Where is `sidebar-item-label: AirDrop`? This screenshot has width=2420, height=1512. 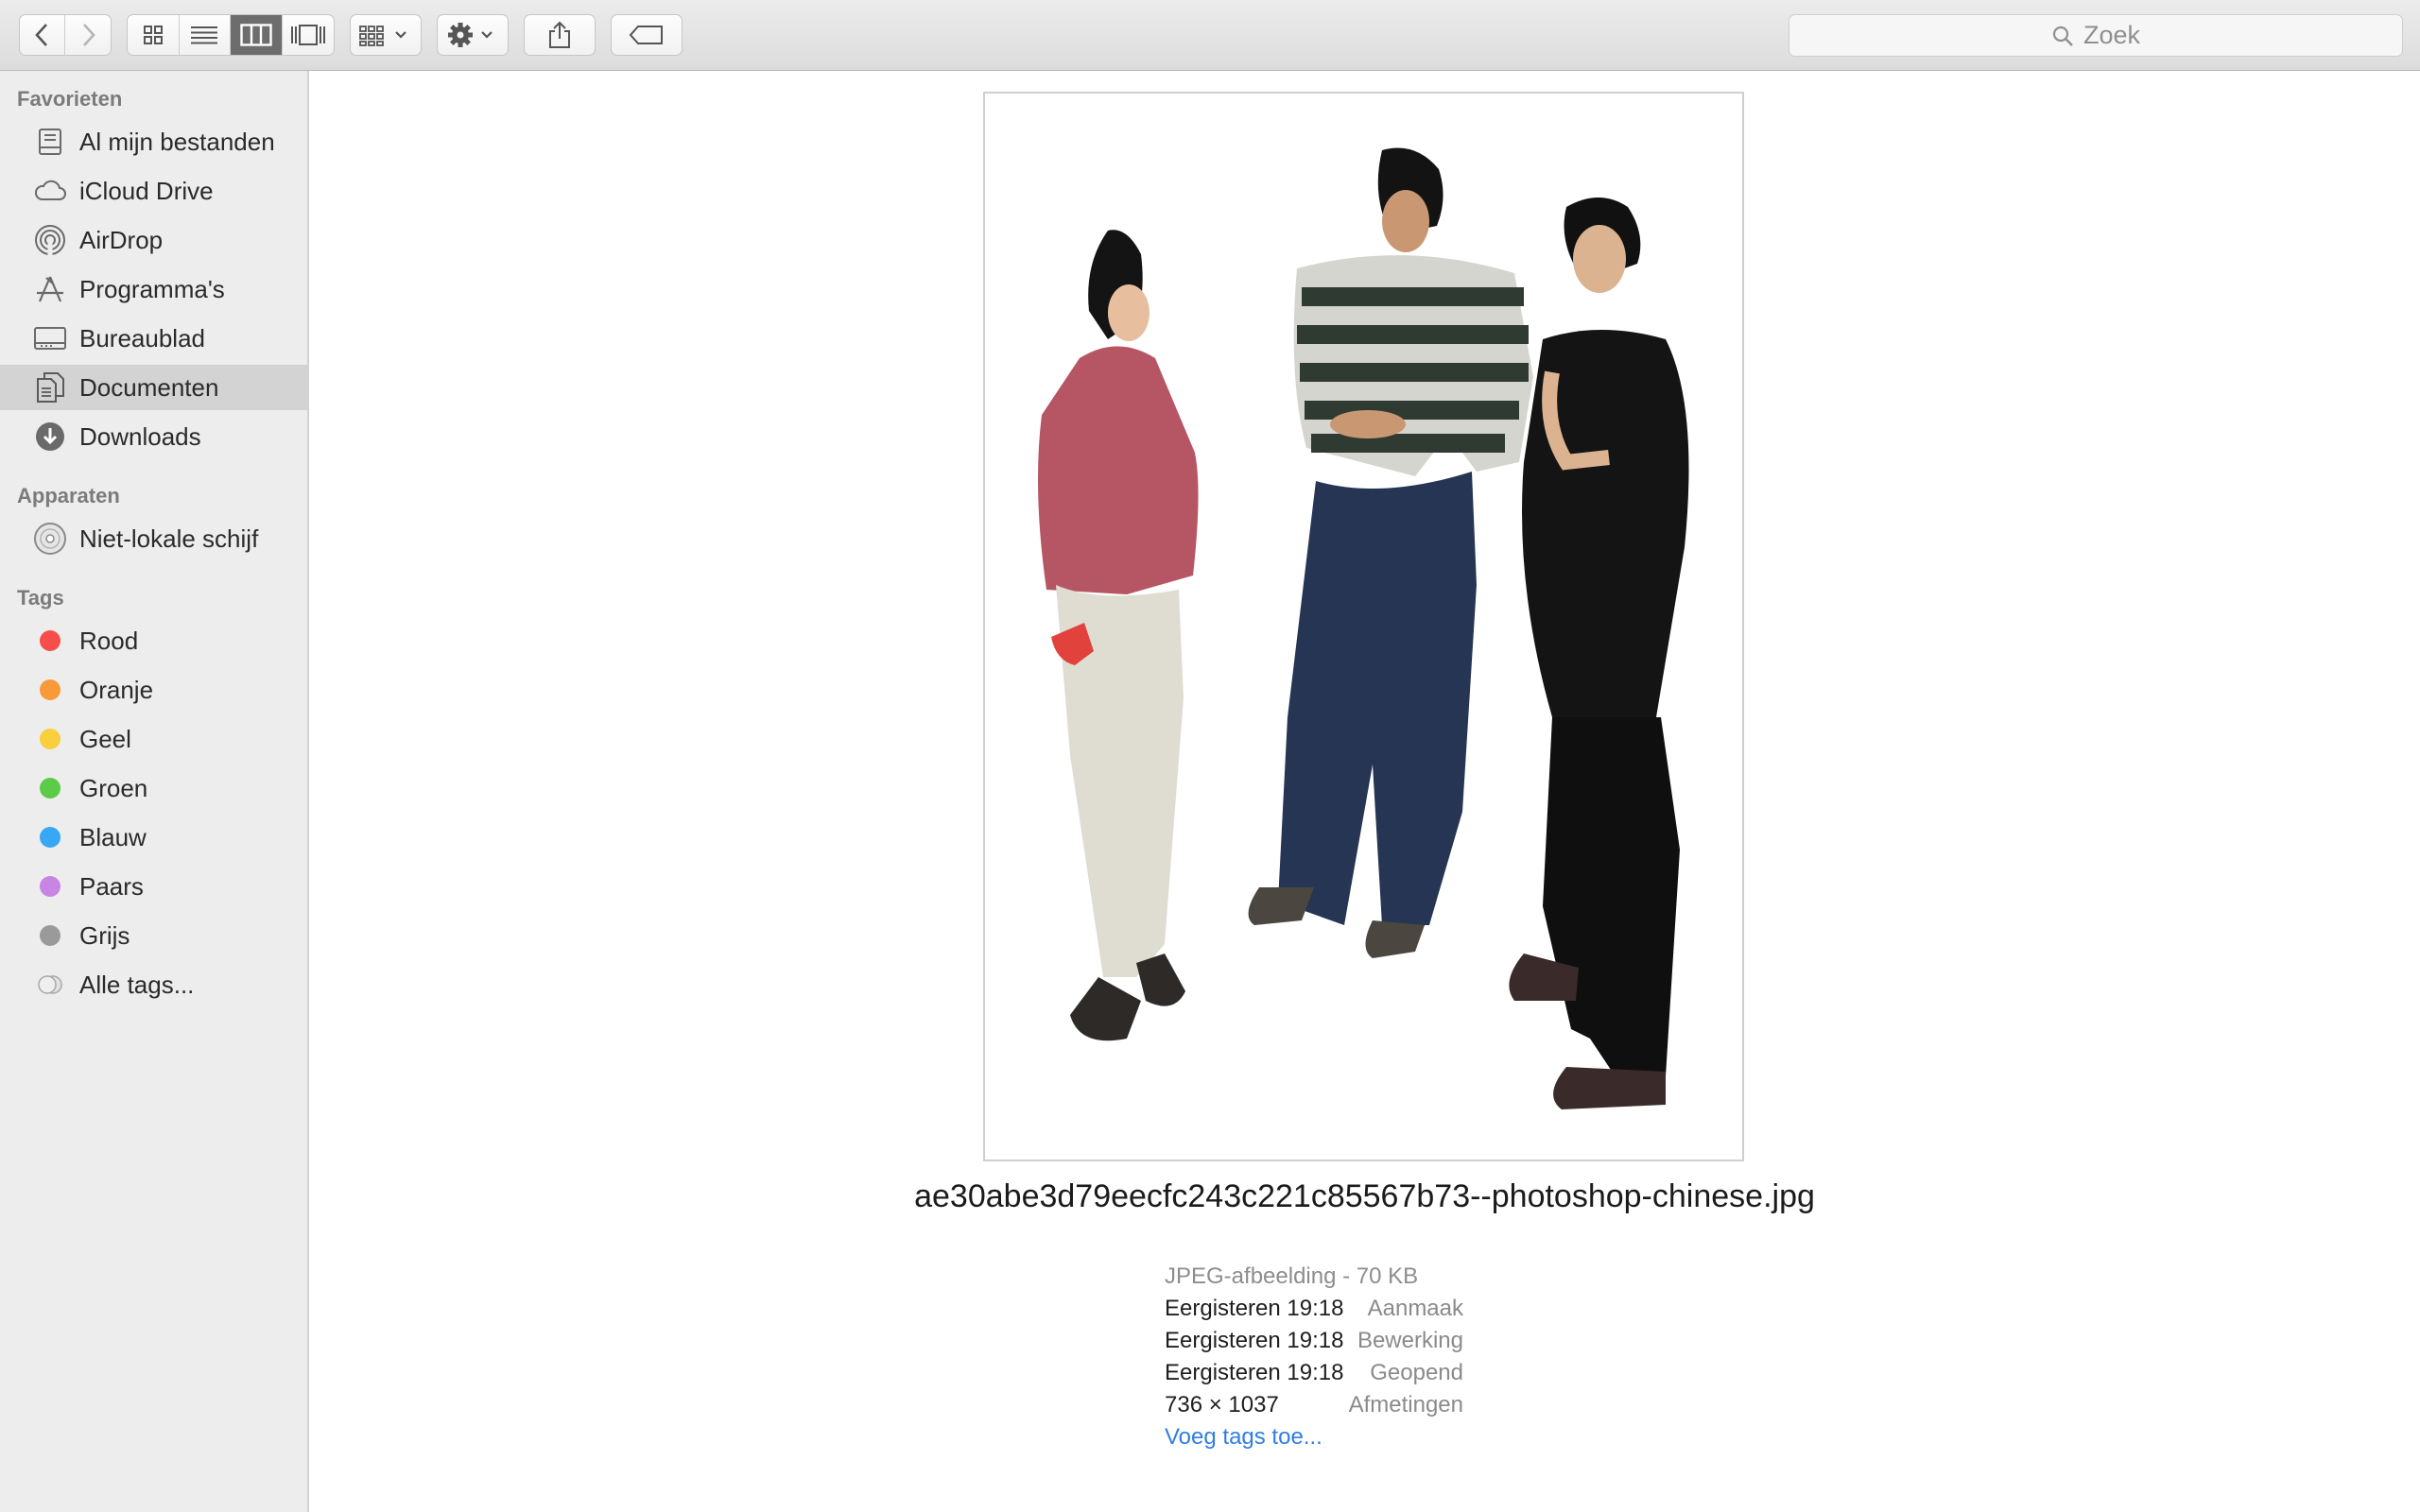 sidebar-item-label: AirDrop is located at coordinates (122, 239).